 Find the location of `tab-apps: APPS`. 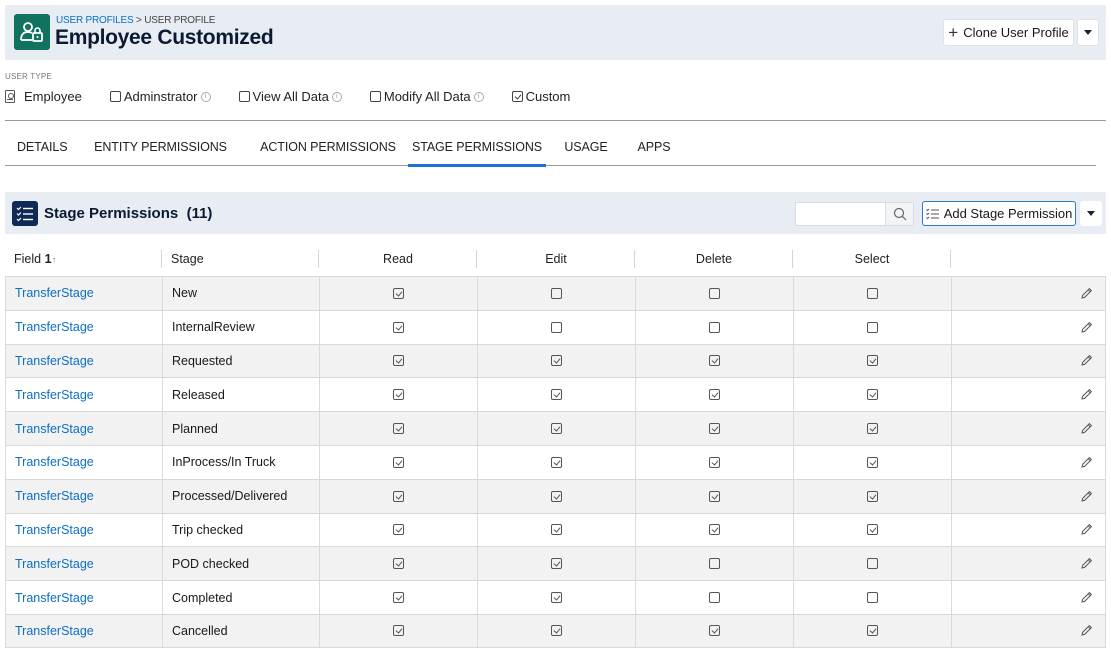

tab-apps: APPS is located at coordinates (654, 148).